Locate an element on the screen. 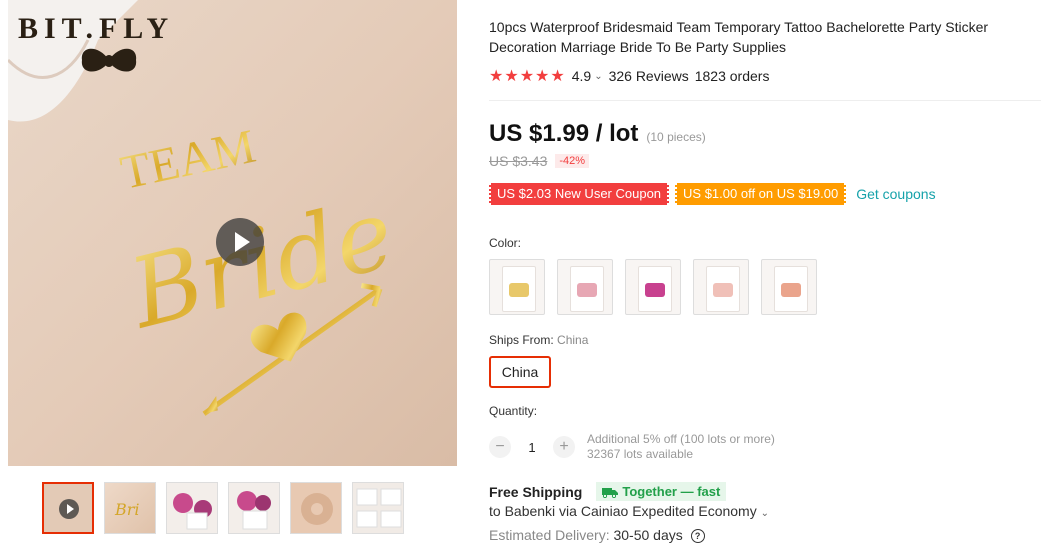 The image size is (1045, 543). ships-from-label: Ships From: China is located at coordinates (538, 340).